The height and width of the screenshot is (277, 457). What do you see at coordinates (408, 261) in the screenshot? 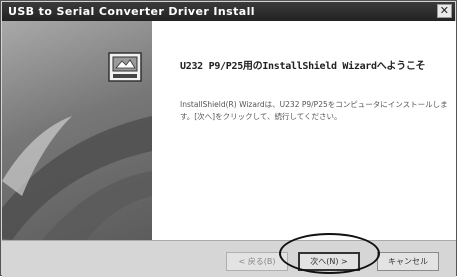
I see `cancel-button: キャンセル` at bounding box center [408, 261].